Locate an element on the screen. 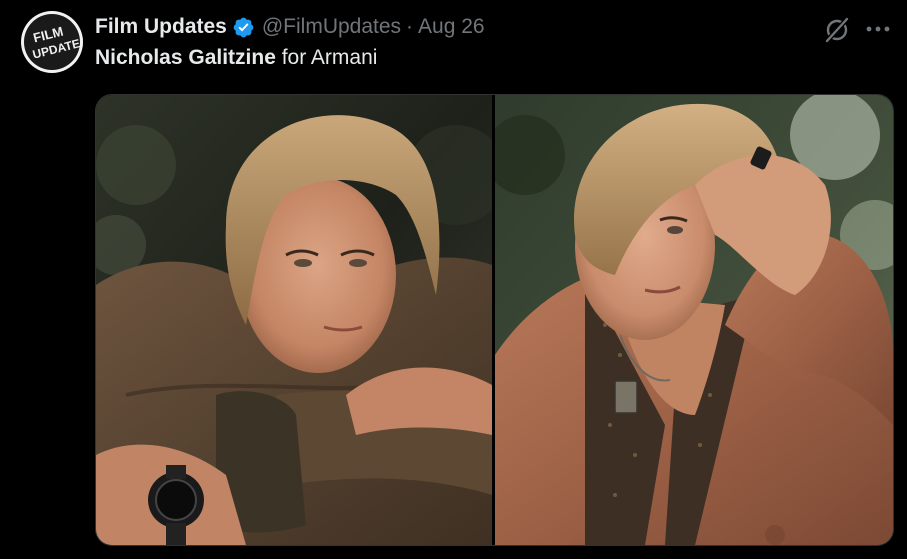  tweet-header: Film Updates @FilmUpdates · Aug 26 is located at coordinates (290, 27).